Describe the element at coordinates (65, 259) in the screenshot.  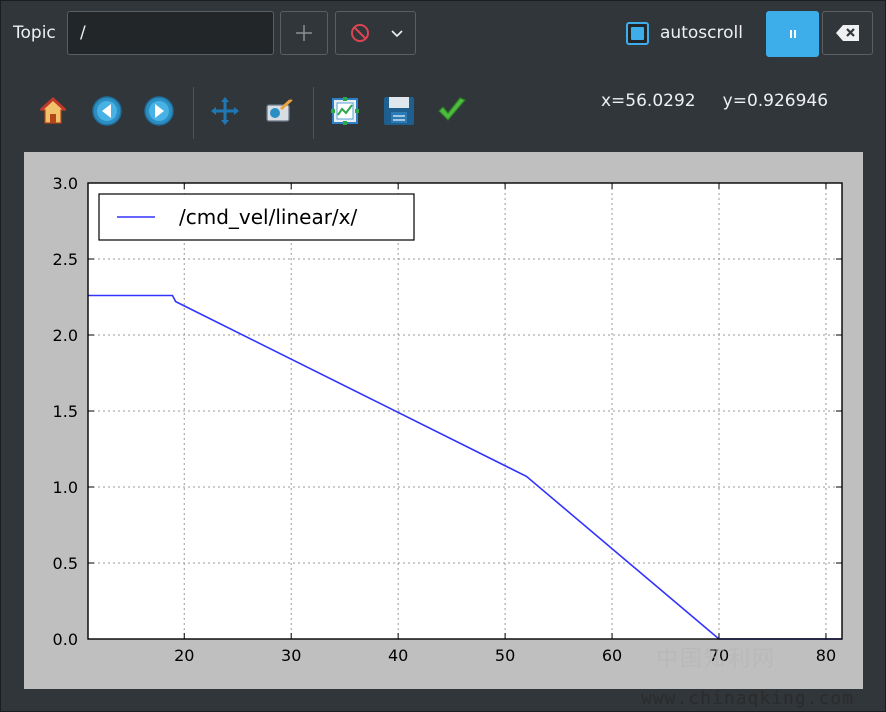
I see `y-tick-label: 2.5` at that location.